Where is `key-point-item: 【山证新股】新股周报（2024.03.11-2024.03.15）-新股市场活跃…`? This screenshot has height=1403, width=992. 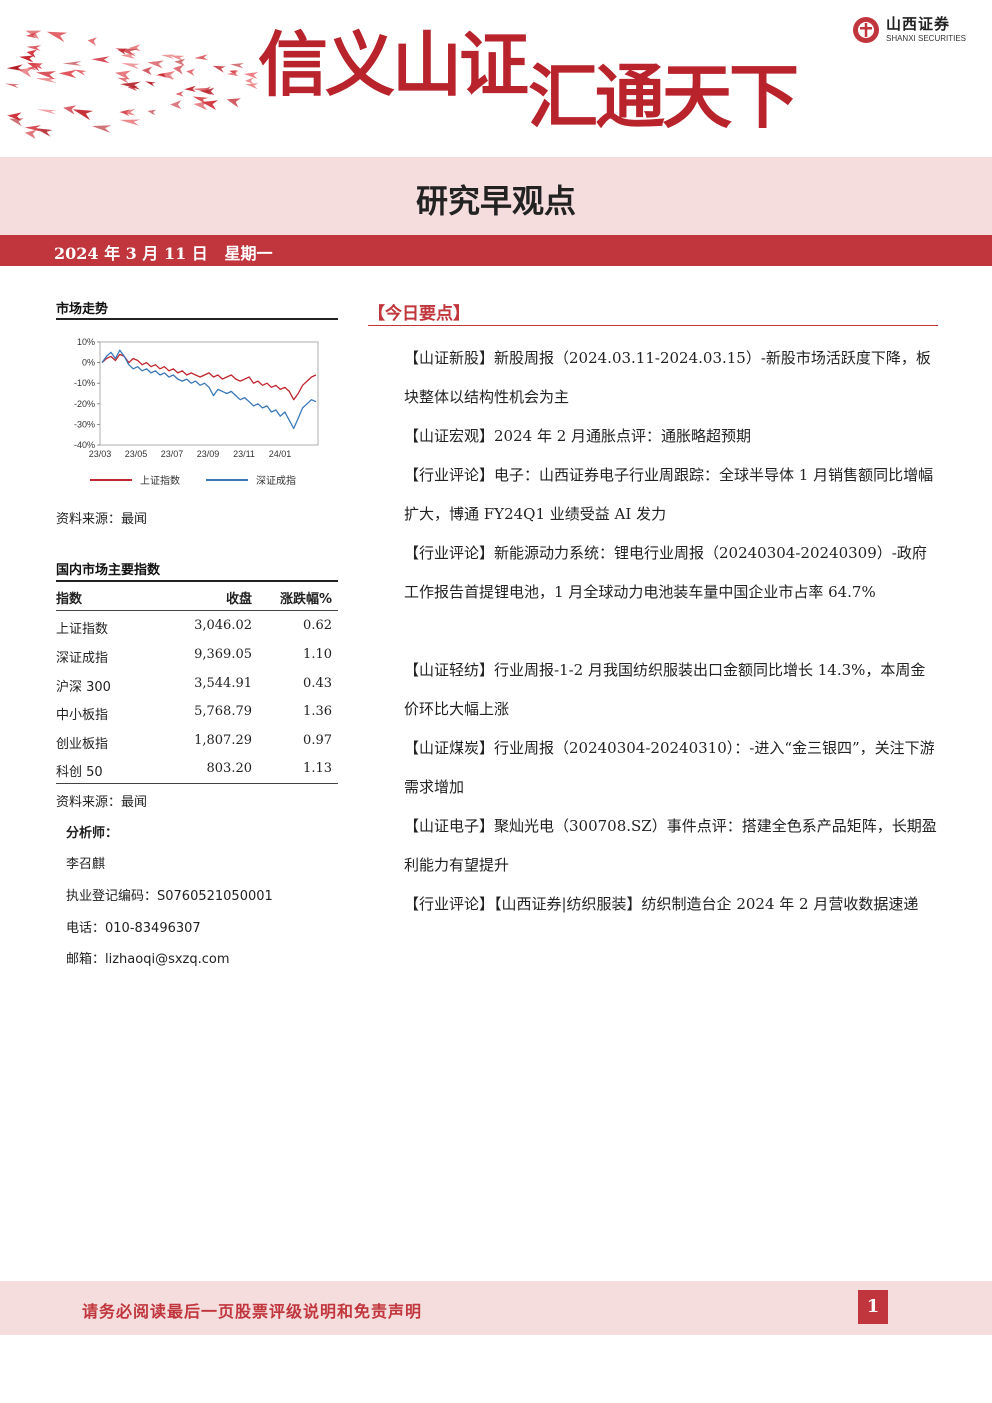 key-point-item: 【山证新股】新股周报（2024.03.11-2024.03.15）-新股市场活跃… is located at coordinates (667, 377).